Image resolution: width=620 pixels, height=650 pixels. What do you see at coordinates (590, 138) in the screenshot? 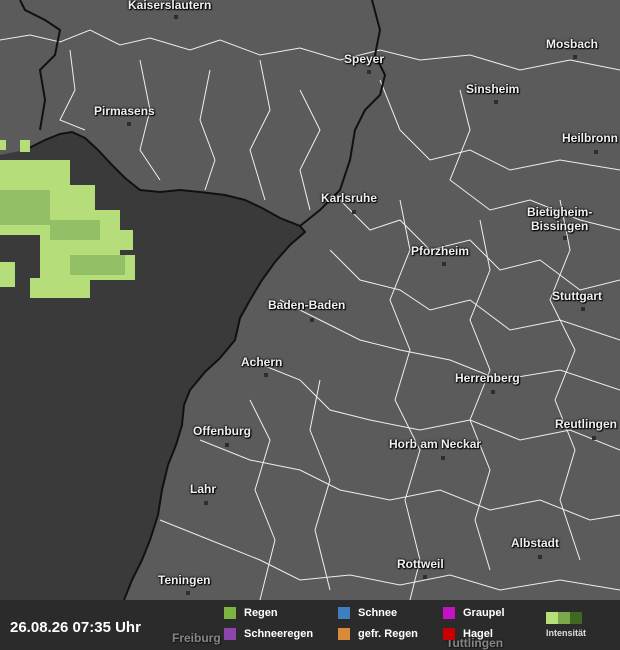
I see `city-label-heilbronn: Heilbronn` at bounding box center [590, 138].